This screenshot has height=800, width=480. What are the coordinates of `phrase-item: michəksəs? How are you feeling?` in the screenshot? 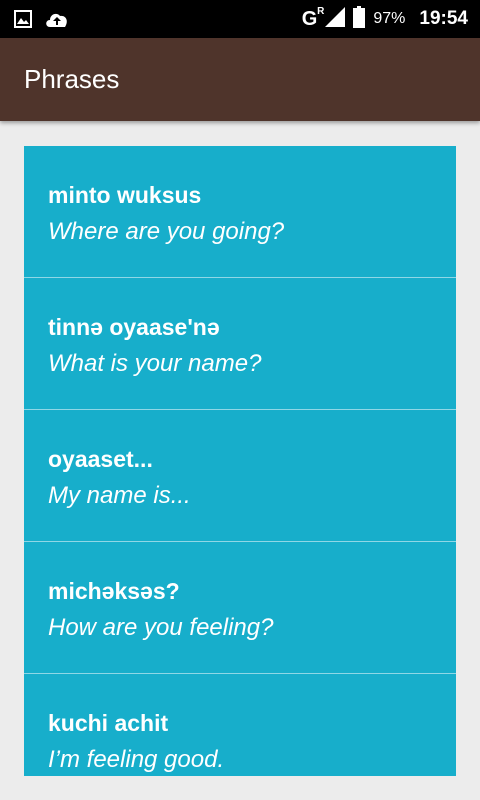 It's located at (240, 608).